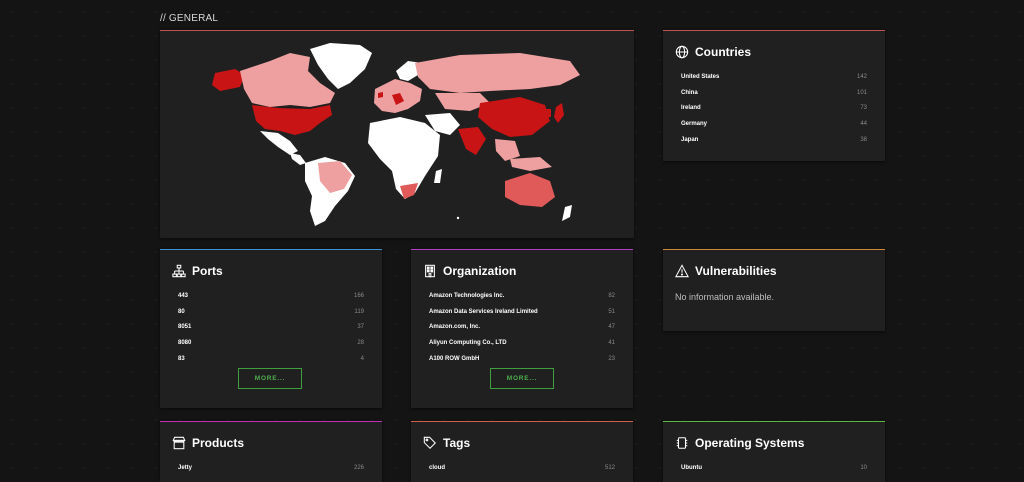 Image resolution: width=1024 pixels, height=482 pixels. I want to click on tags-icon, so click(429, 442).